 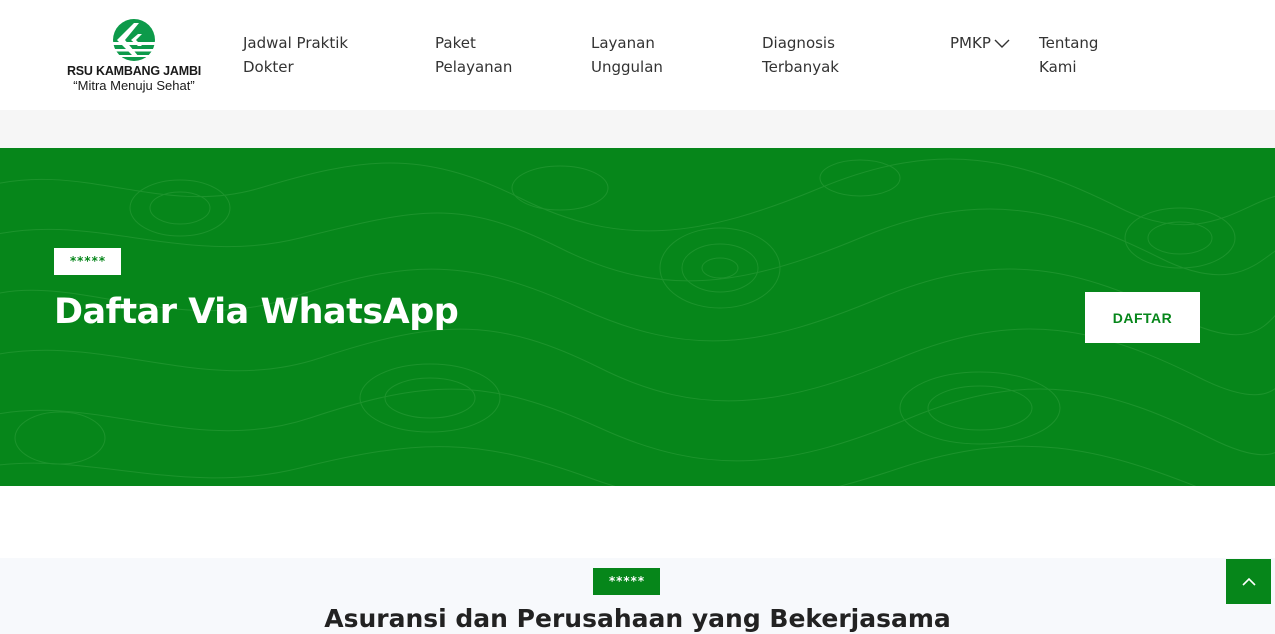 What do you see at coordinates (295, 55) in the screenshot?
I see `nav-jadwal-praktik-dokter: Jadwal Praktik Dokter` at bounding box center [295, 55].